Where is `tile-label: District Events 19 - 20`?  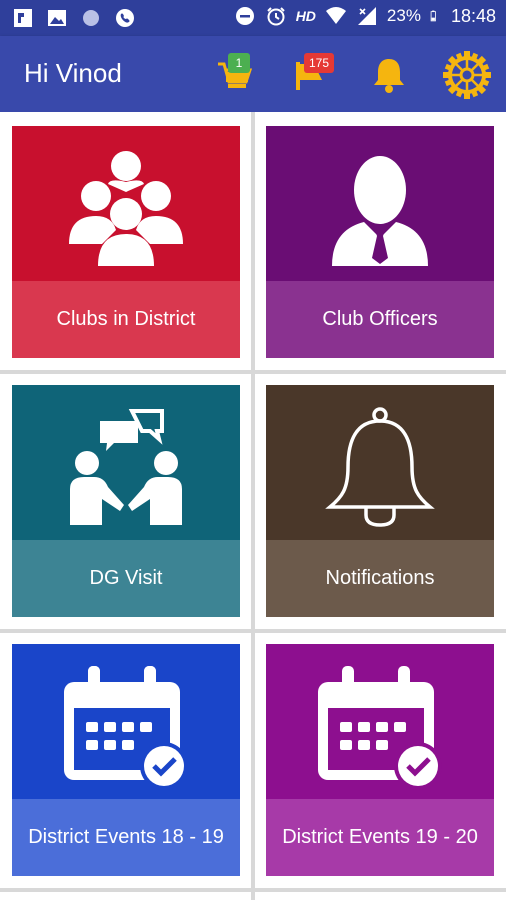 tile-label: District Events 19 - 20 is located at coordinates (380, 837).